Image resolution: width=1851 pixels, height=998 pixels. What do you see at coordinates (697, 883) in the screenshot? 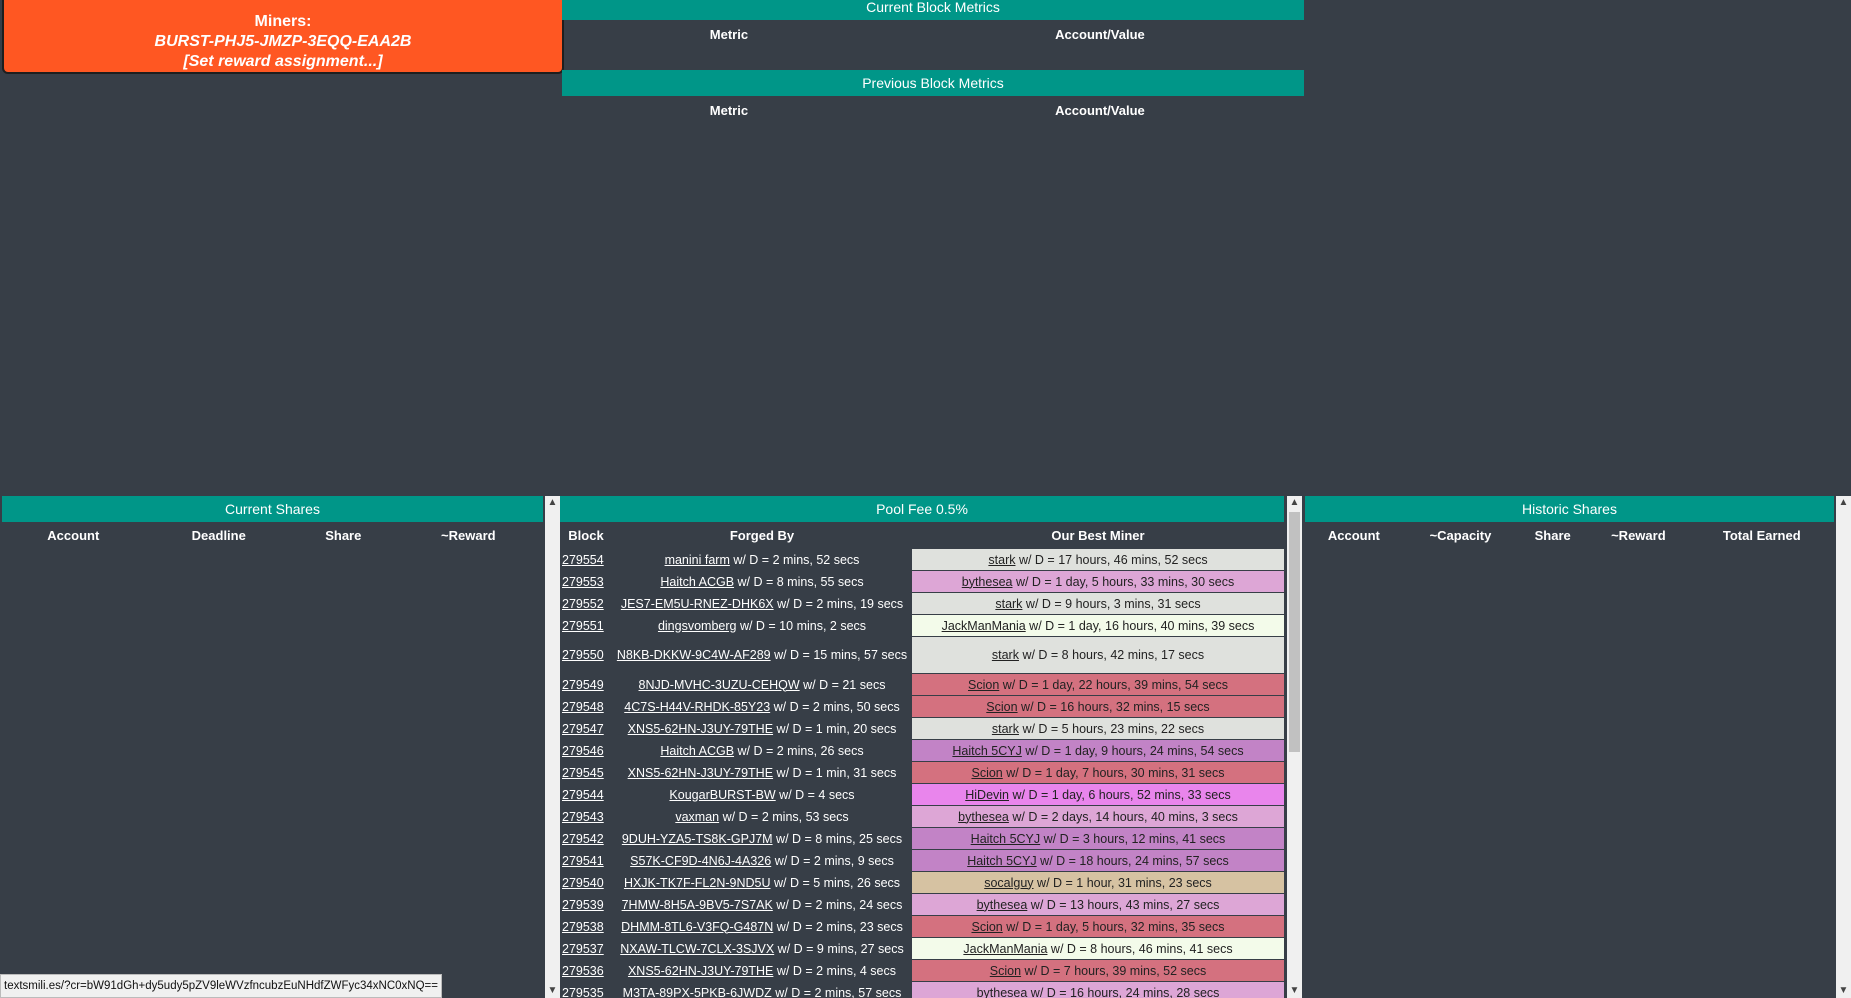
I see `forger-link: HXJK-TK7F-FL2N-9ND5U` at bounding box center [697, 883].